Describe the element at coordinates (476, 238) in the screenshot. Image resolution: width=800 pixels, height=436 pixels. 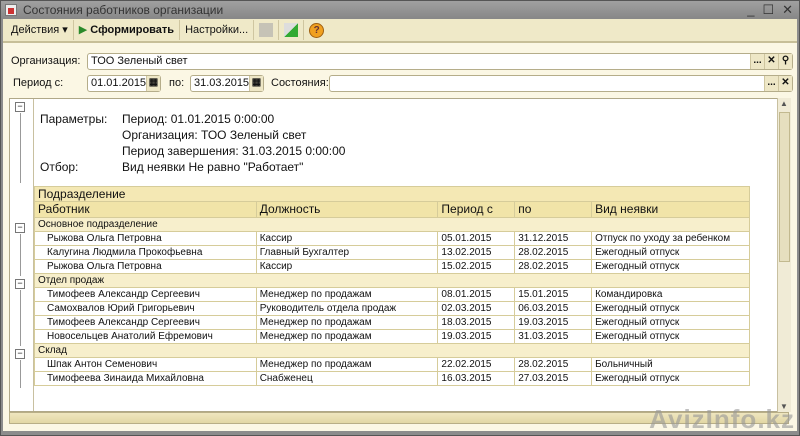
I see `from-cell: 05.01.2015` at that location.